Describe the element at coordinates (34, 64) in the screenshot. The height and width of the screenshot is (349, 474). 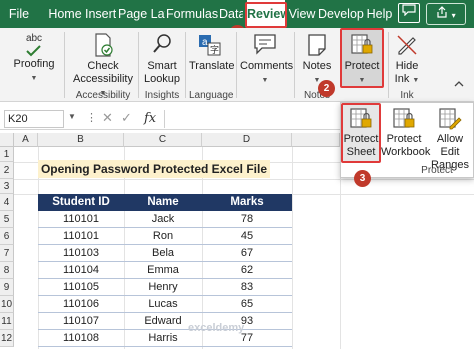
I see `proofing-label: Proofing` at that location.